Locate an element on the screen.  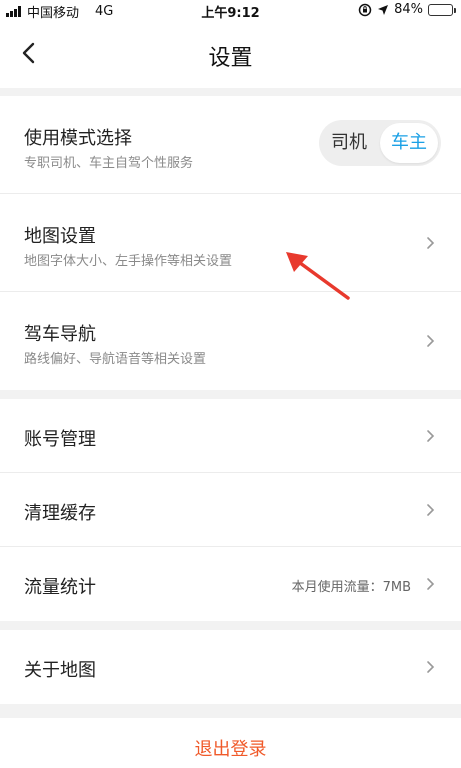
row-drive-navigation: 驾车导航 路线偏好、导航语音等相关设置 is located at coordinates (230, 341).